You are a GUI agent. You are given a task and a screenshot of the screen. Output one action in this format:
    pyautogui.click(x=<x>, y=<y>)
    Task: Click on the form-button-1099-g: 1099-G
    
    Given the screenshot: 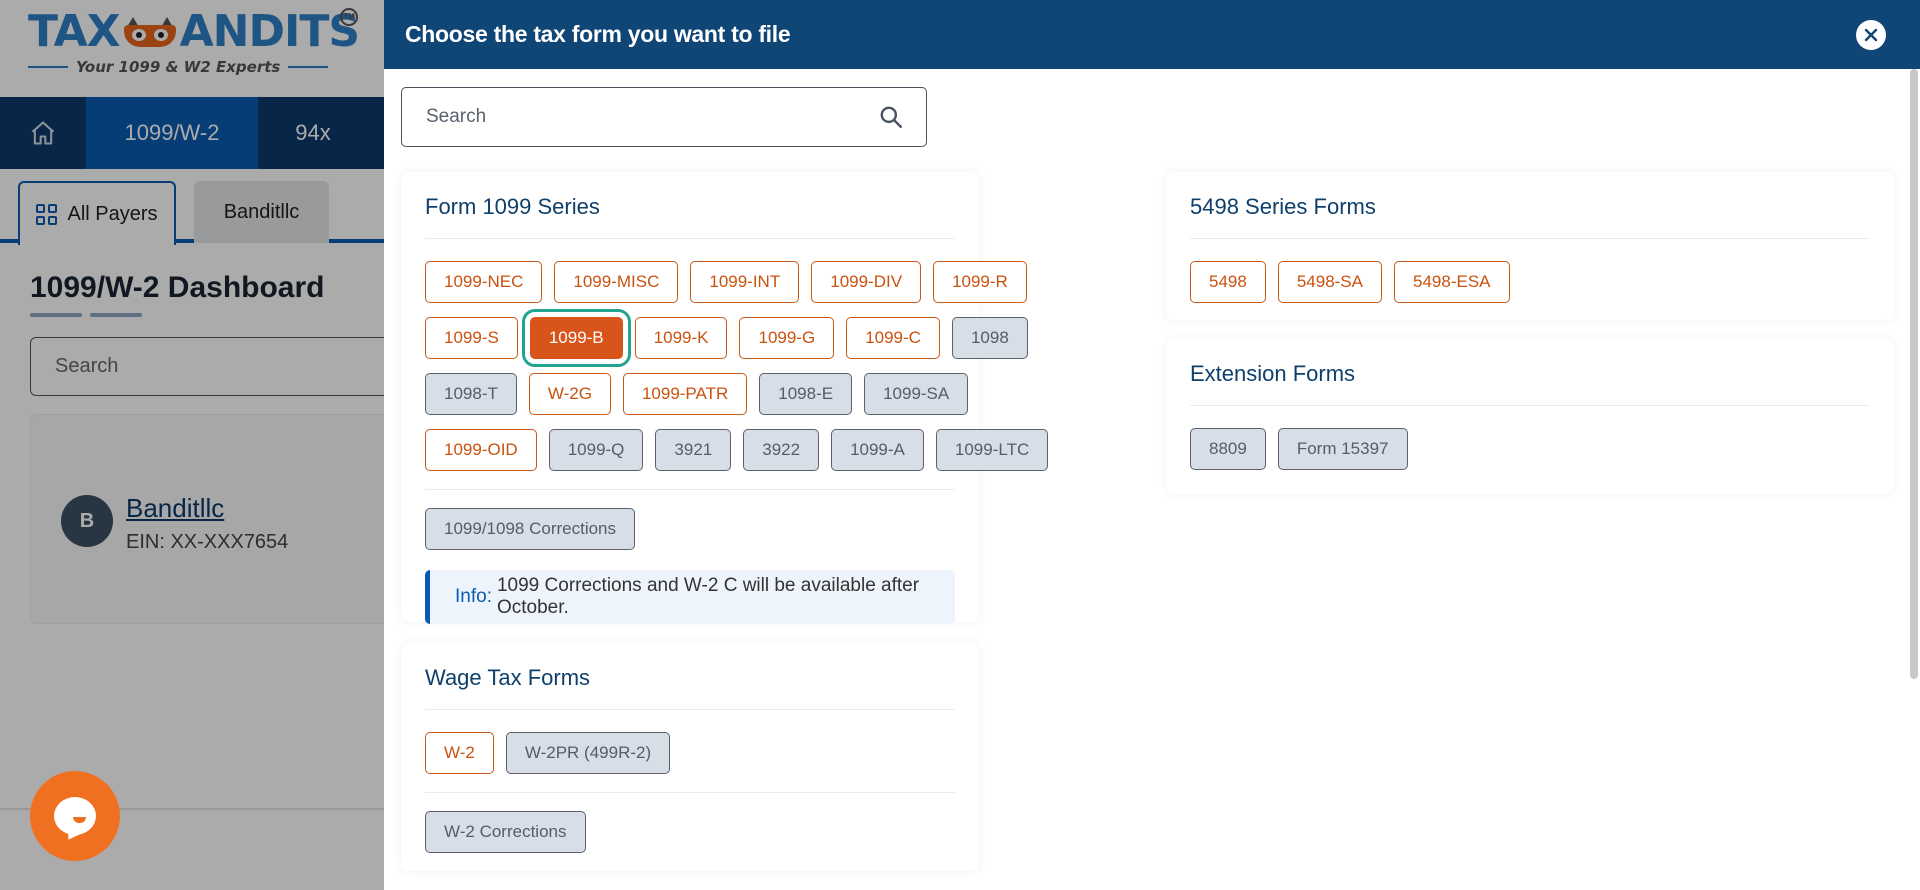 What is the action you would take?
    pyautogui.click(x=787, y=338)
    